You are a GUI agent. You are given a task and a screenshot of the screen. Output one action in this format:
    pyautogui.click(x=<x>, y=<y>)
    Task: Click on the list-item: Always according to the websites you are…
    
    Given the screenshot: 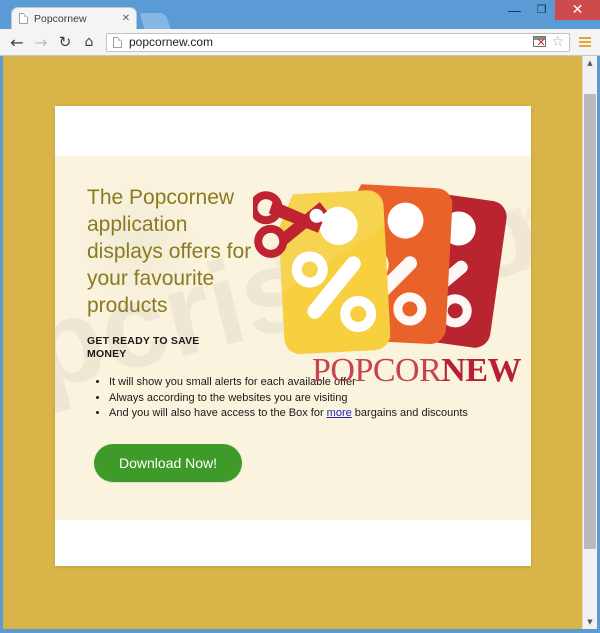 What is the action you would take?
    pyautogui.click(x=309, y=399)
    